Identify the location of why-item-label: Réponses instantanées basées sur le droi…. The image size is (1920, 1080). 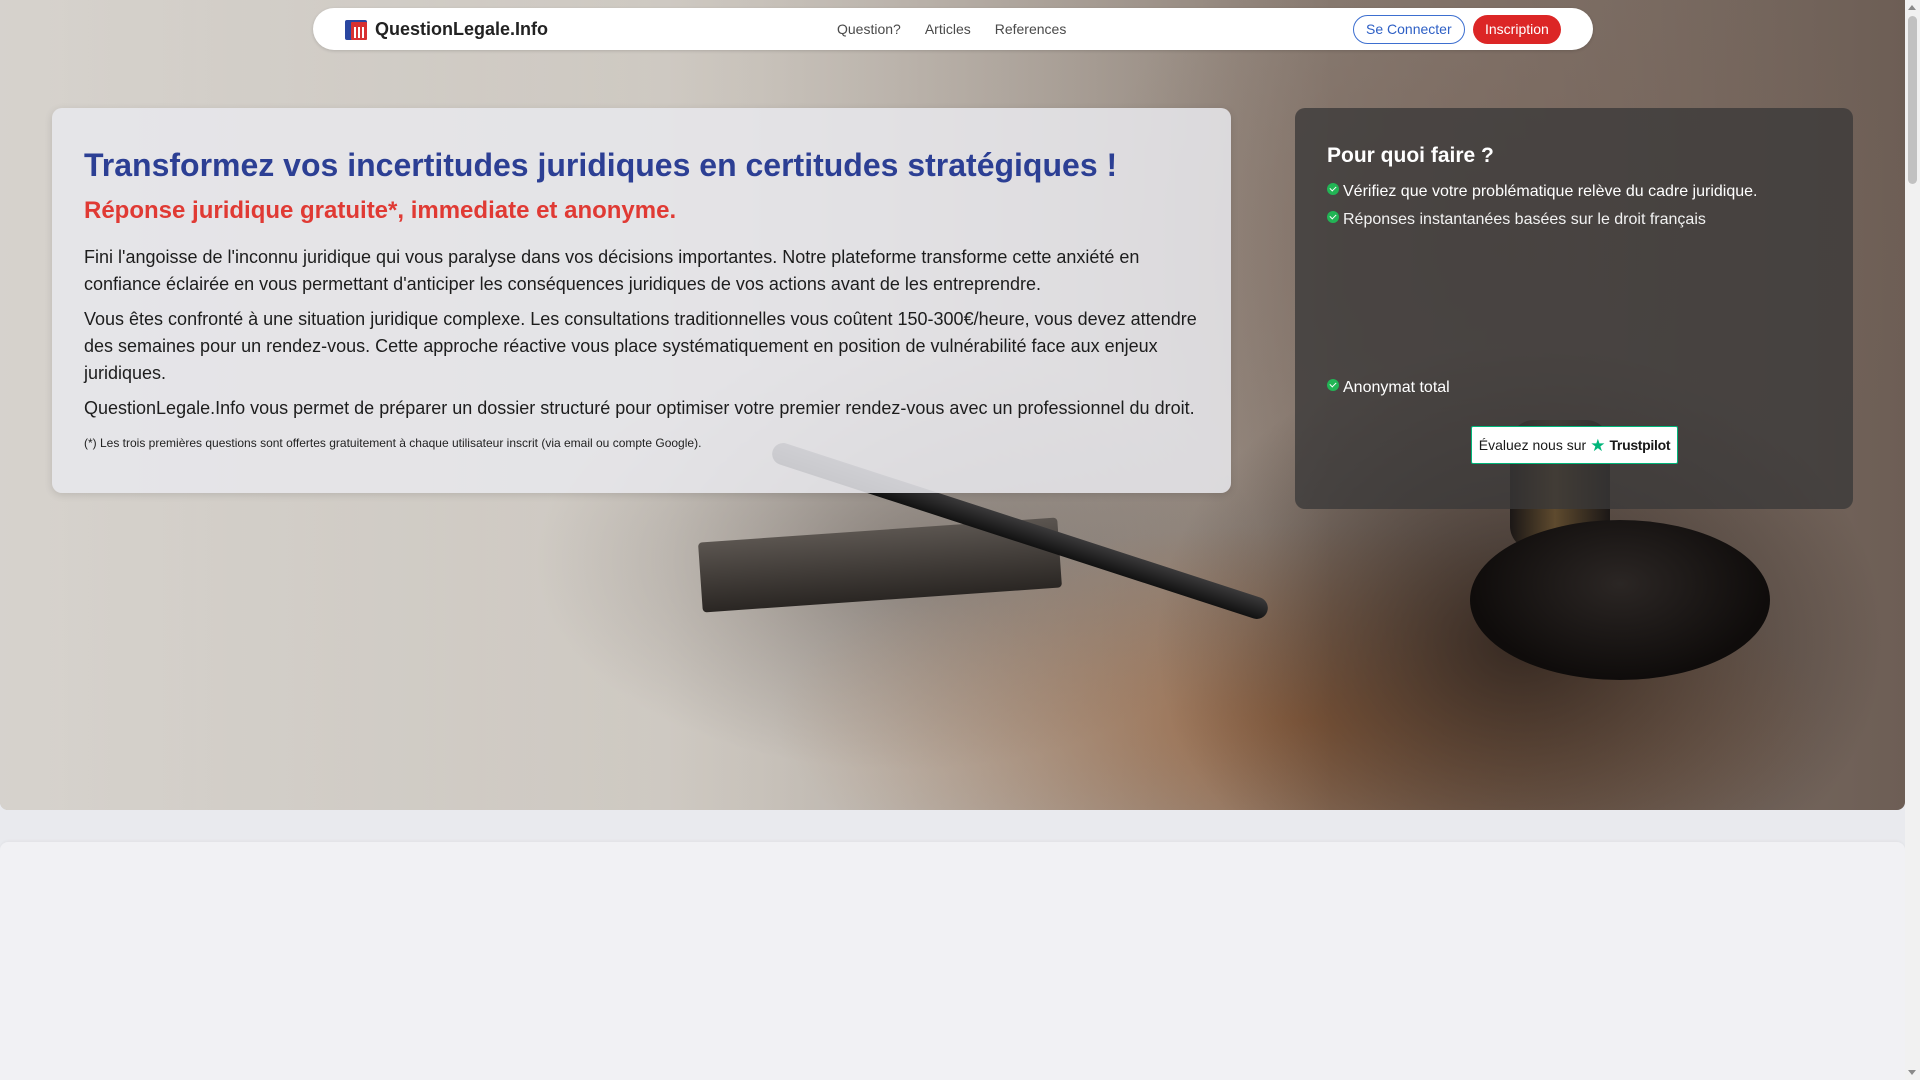
(1524, 219).